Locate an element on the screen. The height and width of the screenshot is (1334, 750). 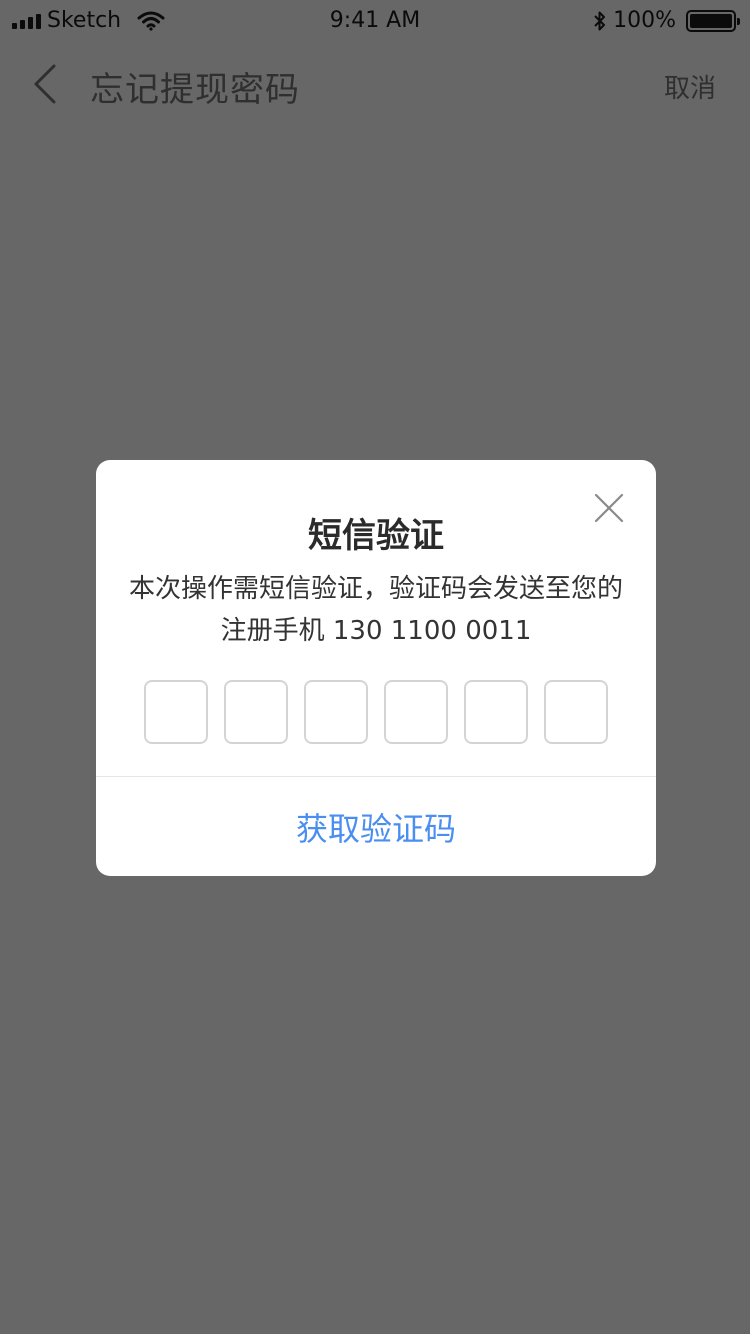
status-right: 100% is located at coordinates (666, 20).